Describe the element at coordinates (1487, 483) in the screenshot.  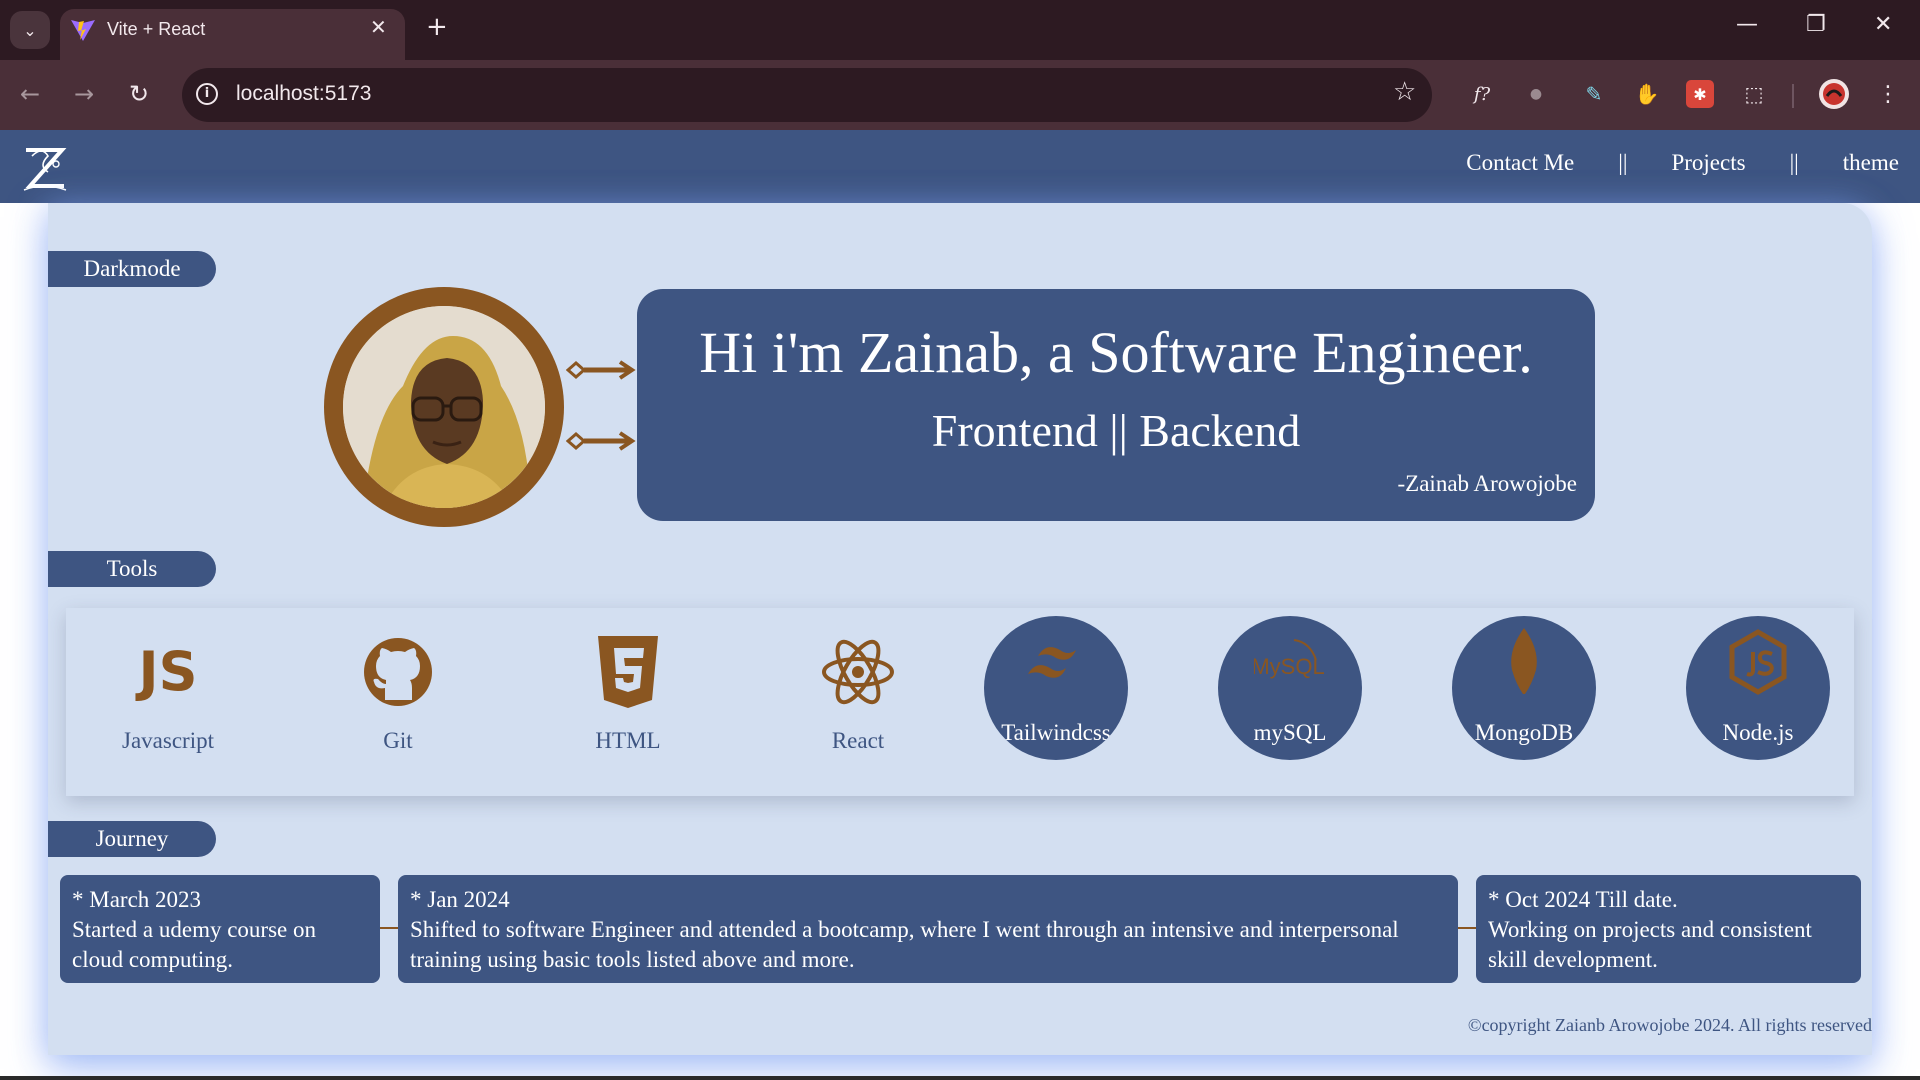
I see `hero-signature: -Zainab Arowojobe` at that location.